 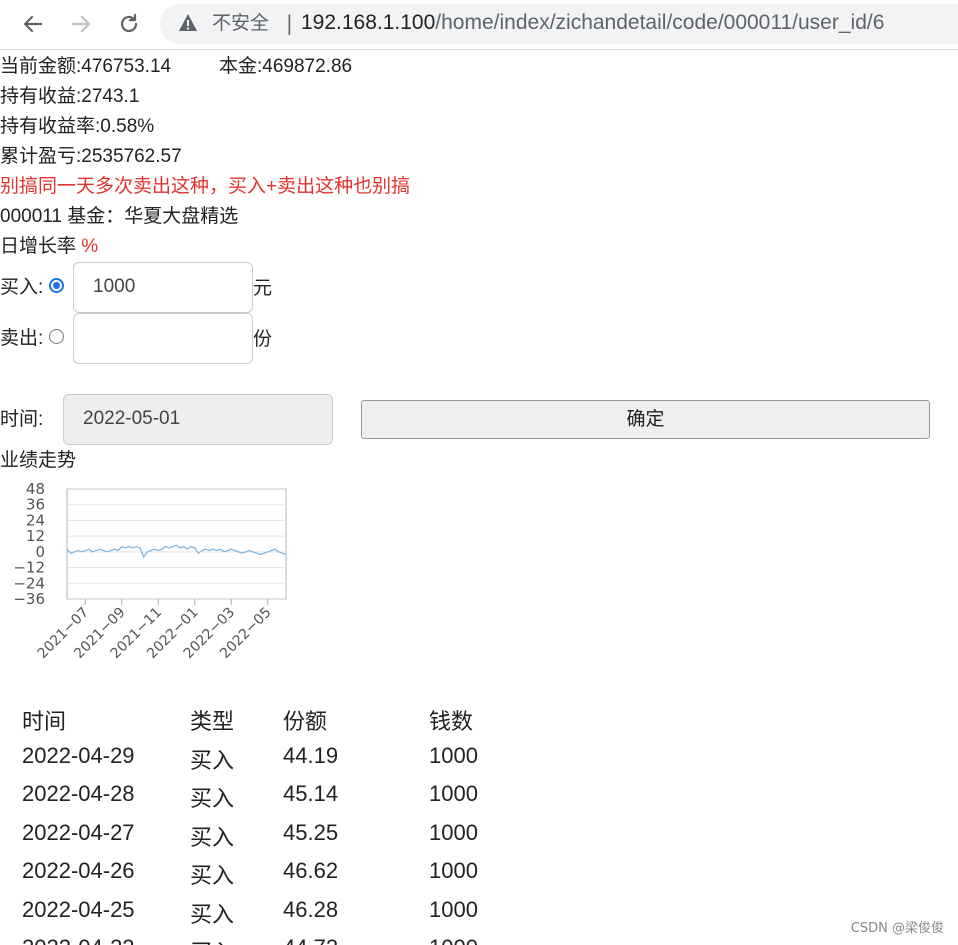 What do you see at coordinates (368, 22) in the screenshot?
I see `url-host: 192.168.1.100` at bounding box center [368, 22].